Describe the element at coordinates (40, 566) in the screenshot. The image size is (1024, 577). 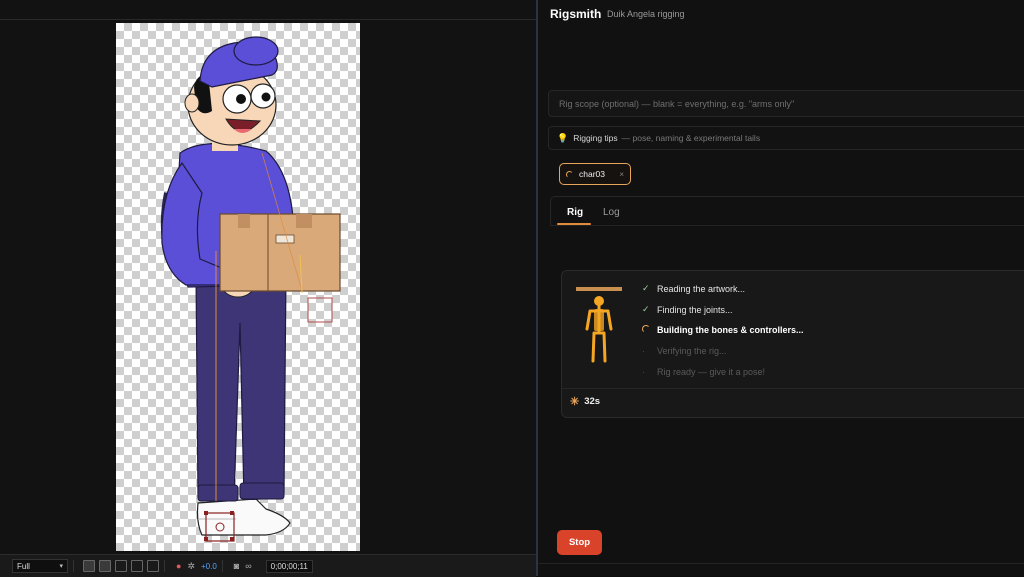
I see `resolution-select: Full ▾` at that location.